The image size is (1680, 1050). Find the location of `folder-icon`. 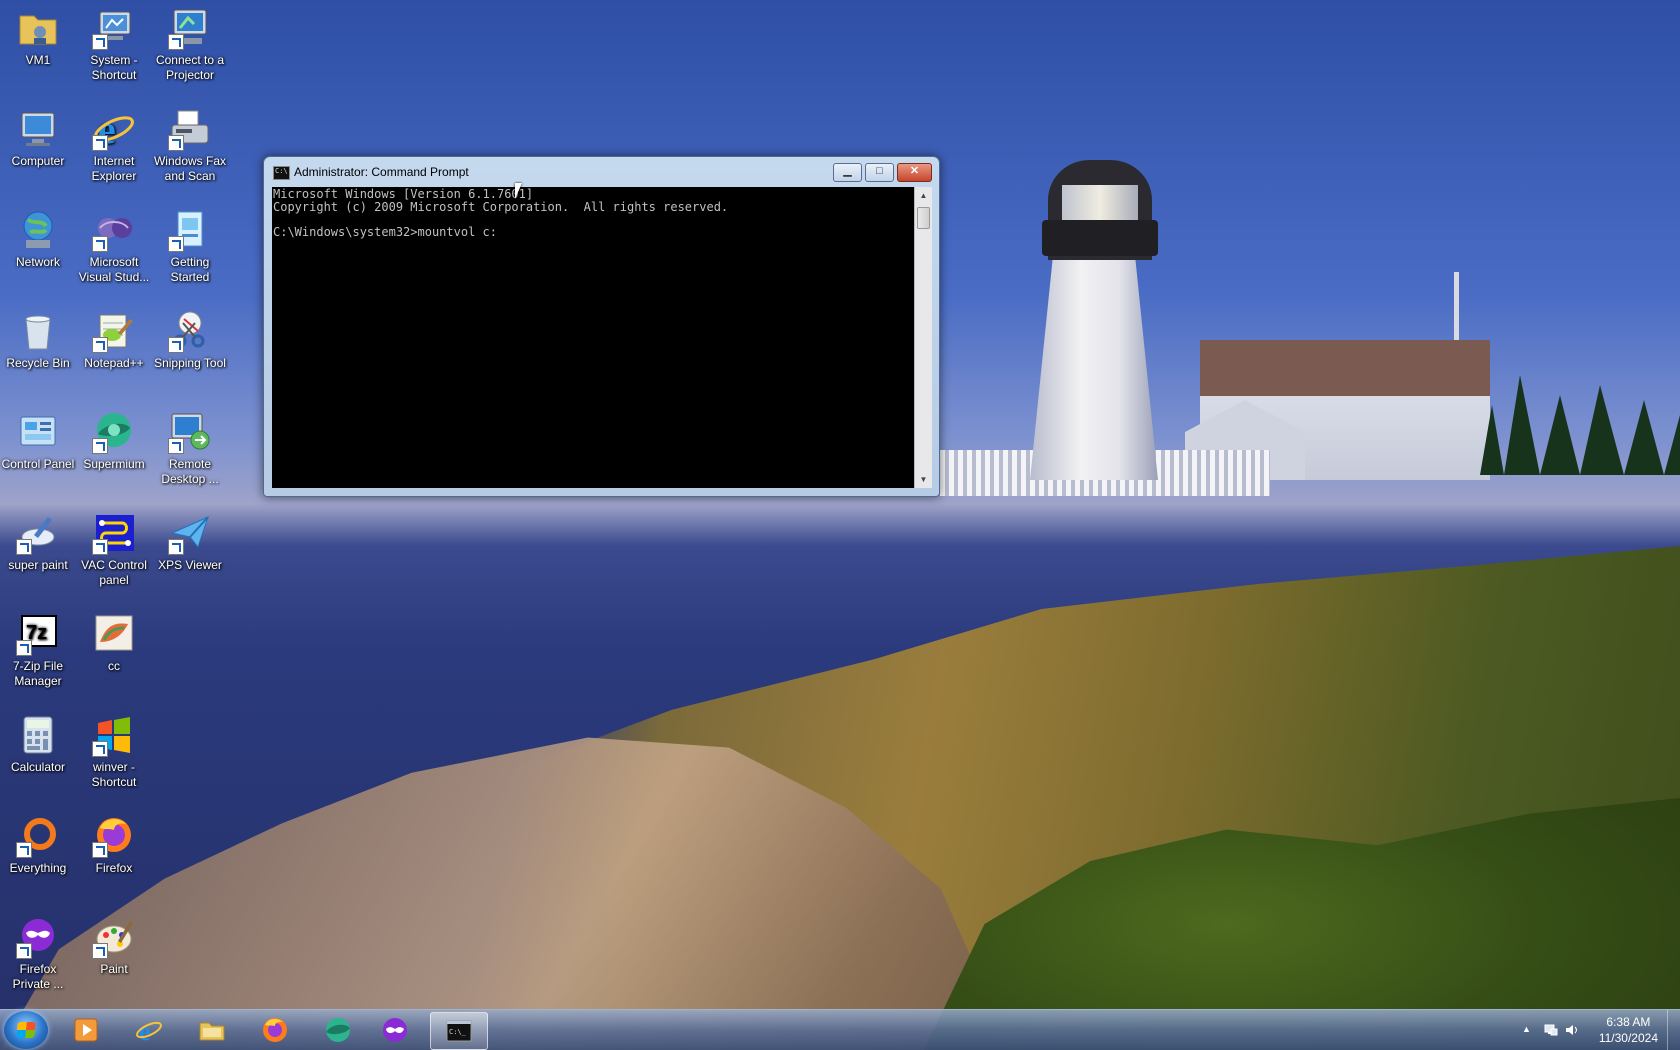

folder-icon is located at coordinates (212, 1031).